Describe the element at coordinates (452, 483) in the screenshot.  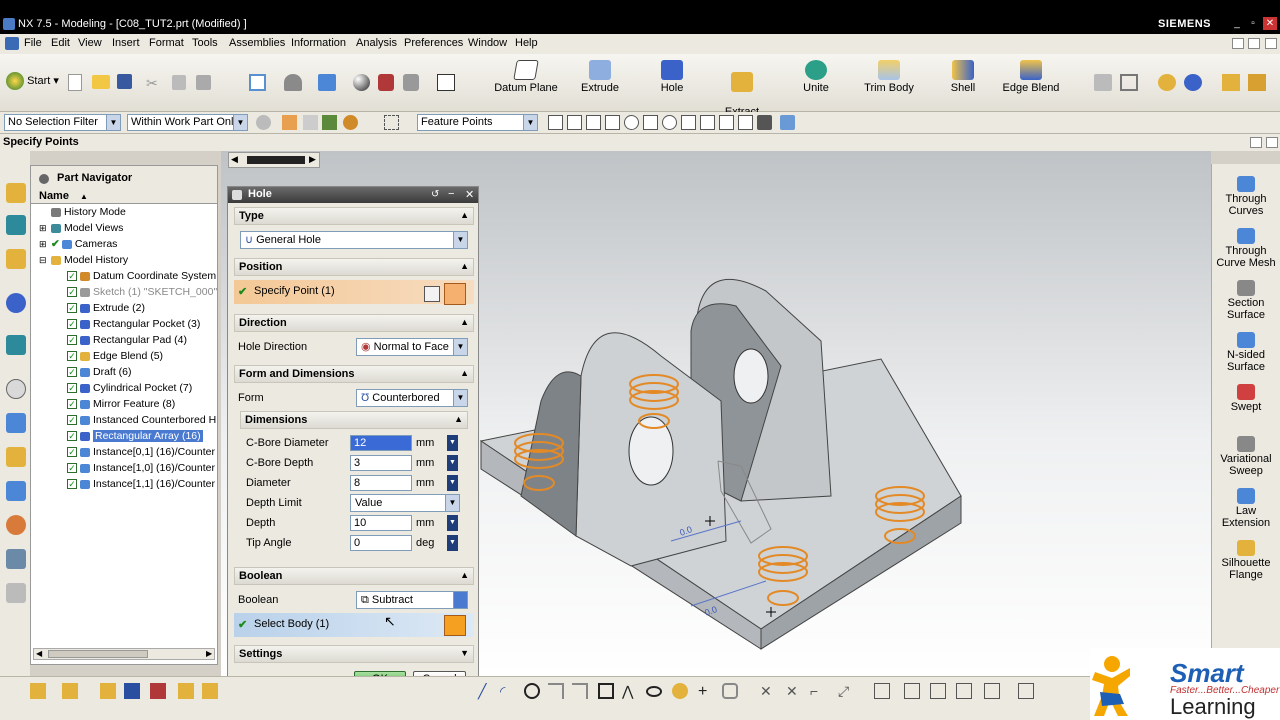
I see `diameter-menu-icon: ▼` at that location.